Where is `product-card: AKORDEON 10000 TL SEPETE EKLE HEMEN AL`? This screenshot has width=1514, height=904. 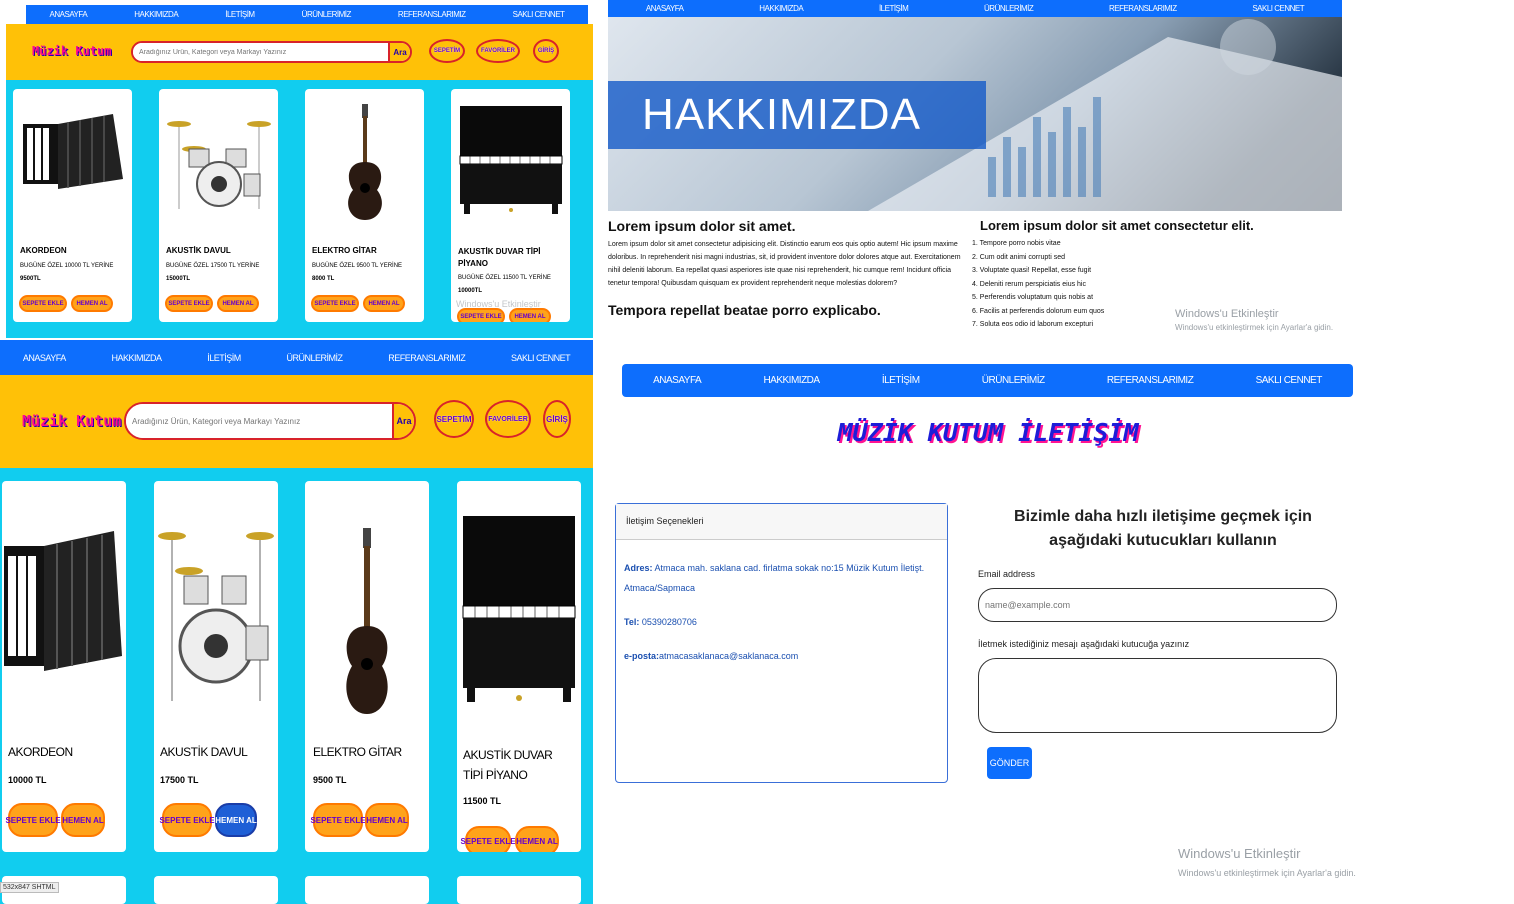
product-card: AKORDEON 10000 TL SEPETE EKLE HEMEN AL is located at coordinates (64, 666).